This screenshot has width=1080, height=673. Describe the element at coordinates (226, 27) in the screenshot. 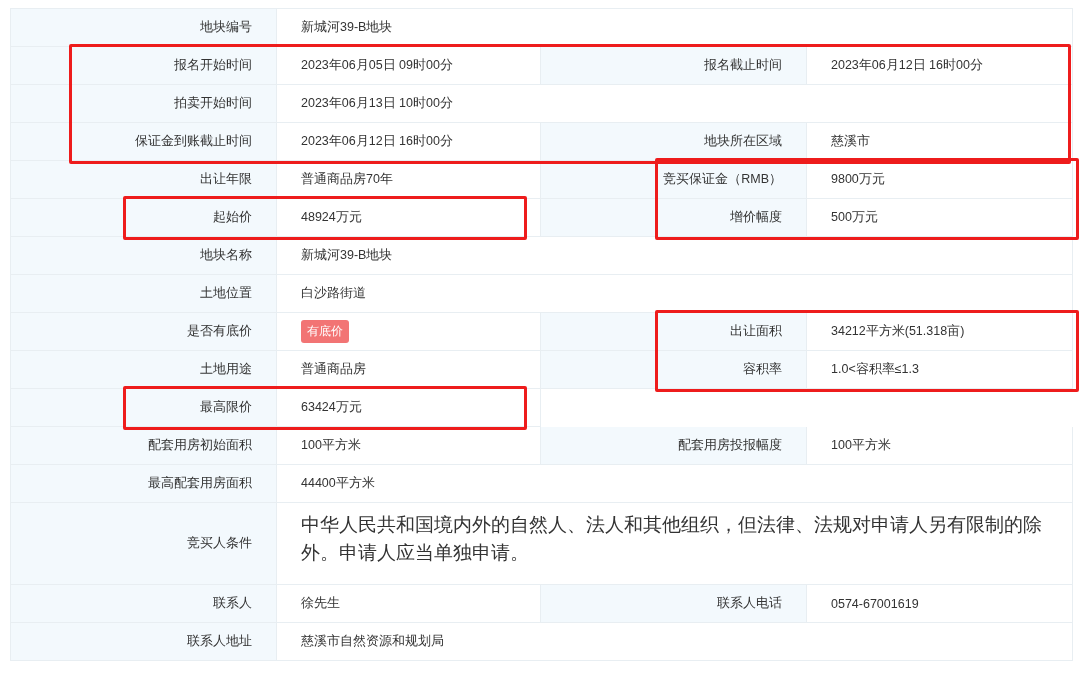

I see `field-label: 地块编号` at that location.